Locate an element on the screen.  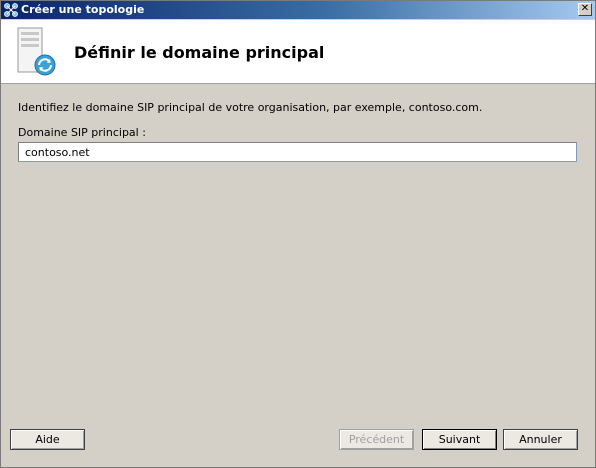
window-title: Créer une topologie is located at coordinates (83, 9).